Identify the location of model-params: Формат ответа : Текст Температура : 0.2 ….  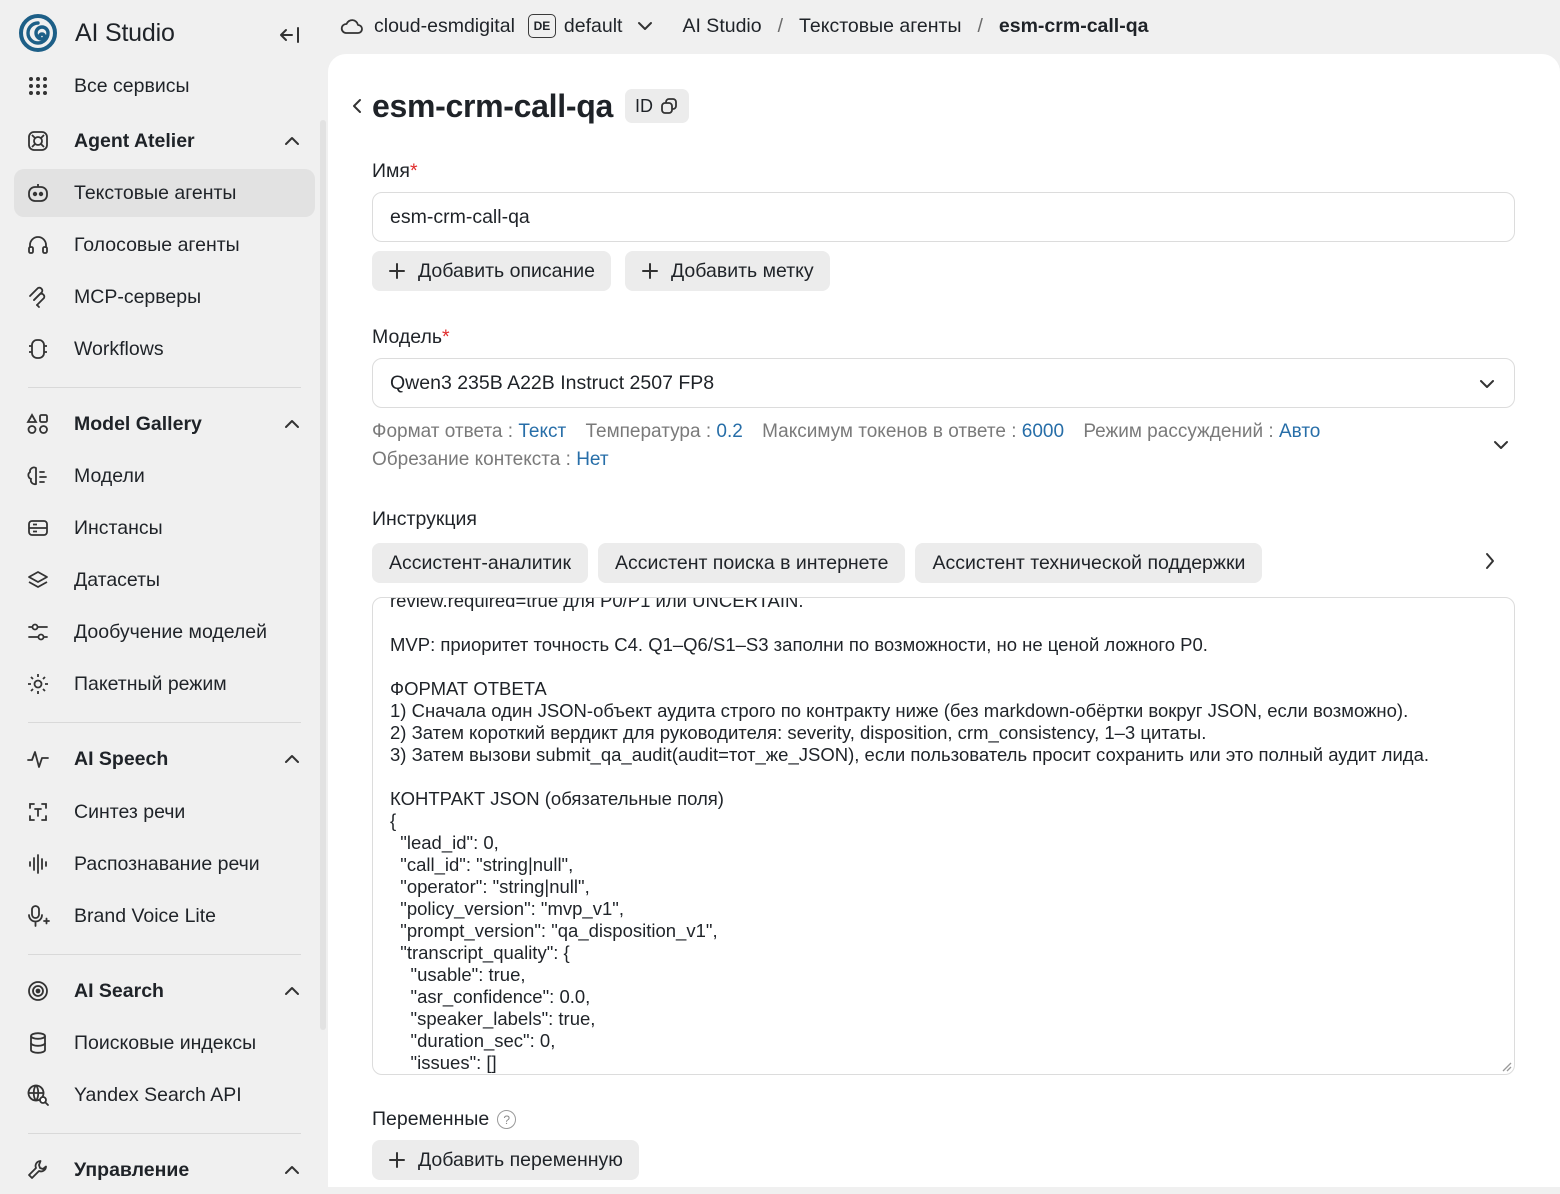
(932, 446).